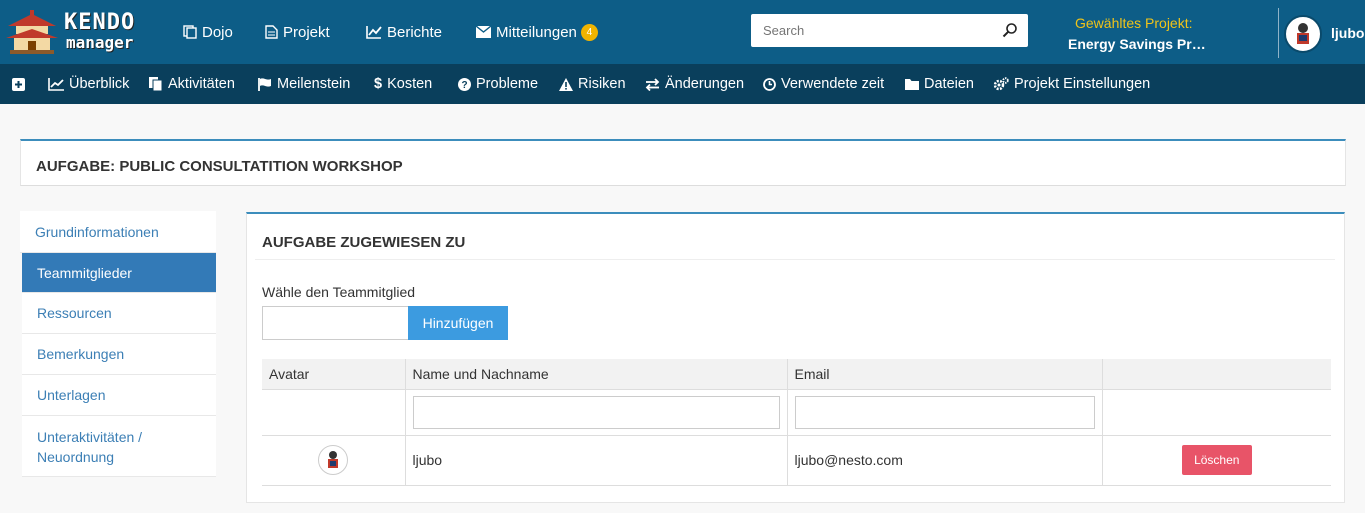 This screenshot has height=513, width=1365. I want to click on notification-badge: 4, so click(589, 32).